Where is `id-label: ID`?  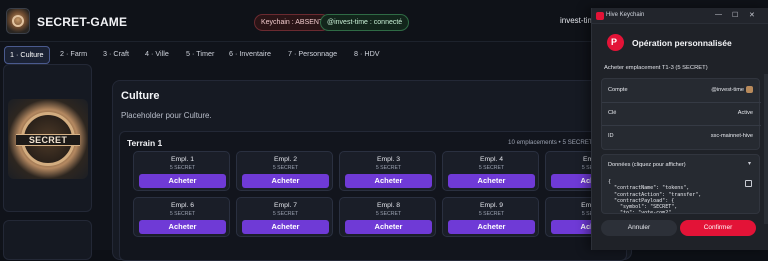
id-label: ID is located at coordinates (611, 136).